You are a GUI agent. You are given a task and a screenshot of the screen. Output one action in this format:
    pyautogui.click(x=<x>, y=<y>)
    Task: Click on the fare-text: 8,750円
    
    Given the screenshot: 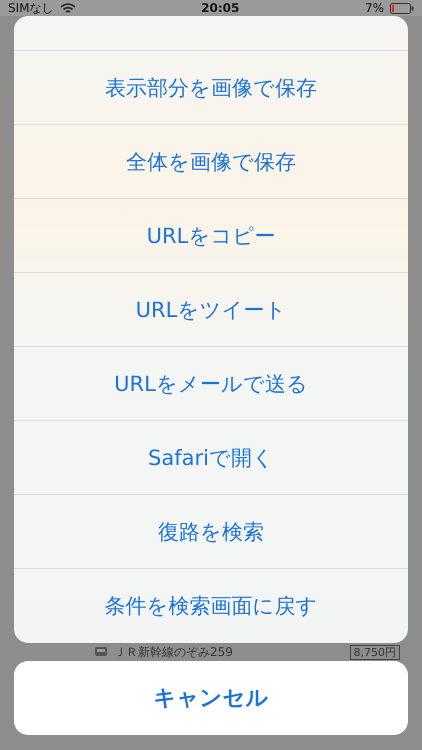 What is the action you would take?
    pyautogui.click(x=375, y=652)
    